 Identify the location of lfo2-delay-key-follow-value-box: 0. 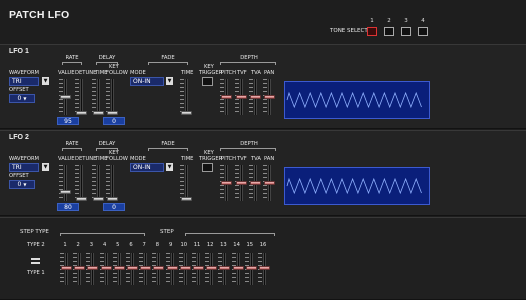
(114, 207).